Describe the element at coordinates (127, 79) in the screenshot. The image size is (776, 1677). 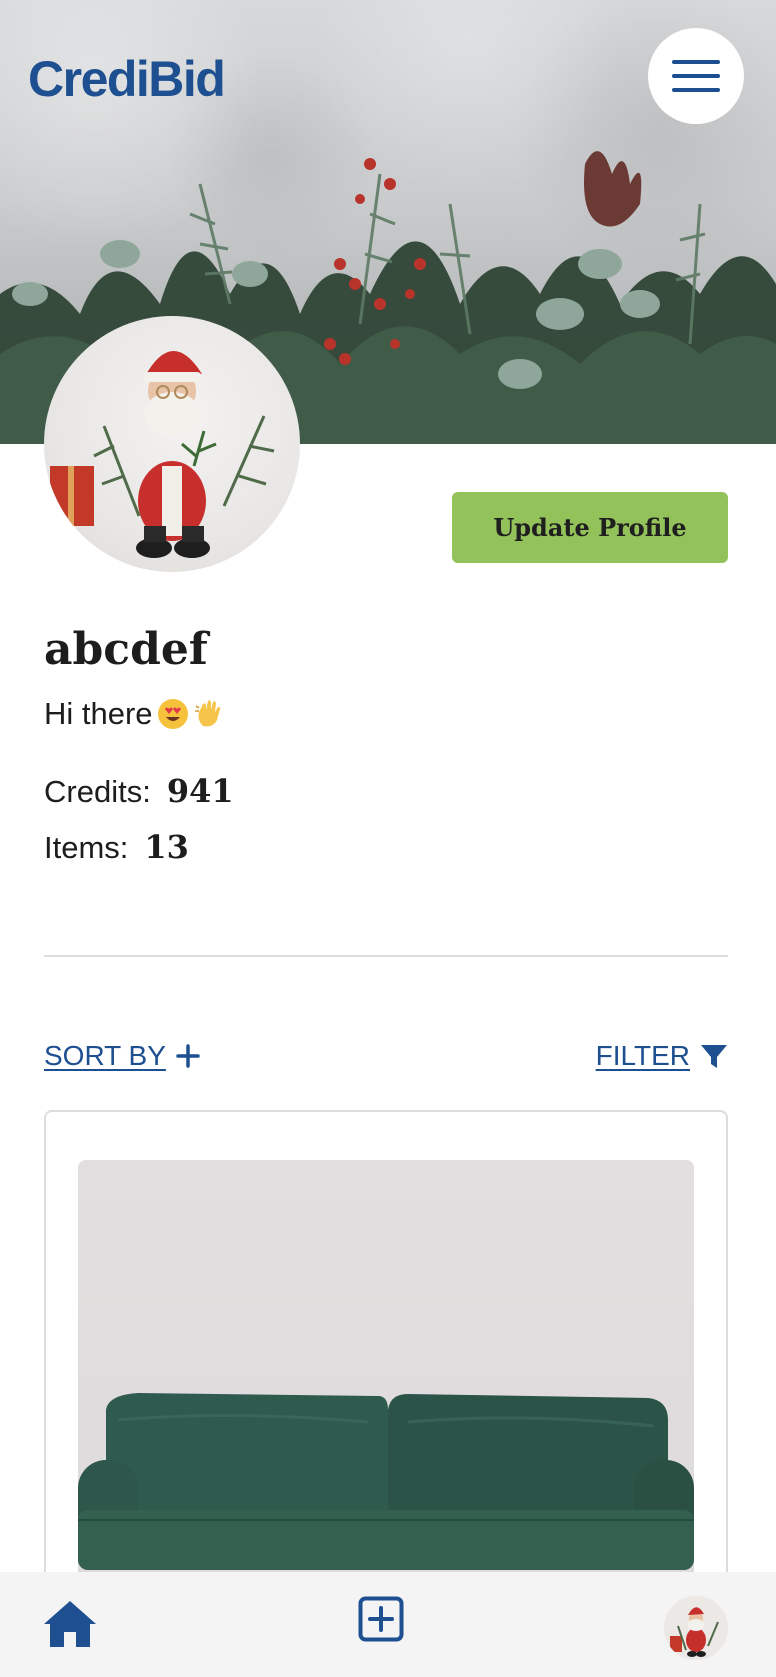
I see `app-logo: CrediBid` at that location.